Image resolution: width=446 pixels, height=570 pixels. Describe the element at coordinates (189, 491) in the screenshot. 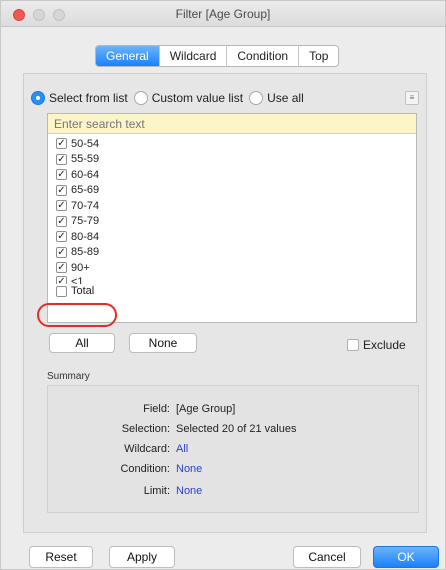

I see `limit-link: None` at that location.